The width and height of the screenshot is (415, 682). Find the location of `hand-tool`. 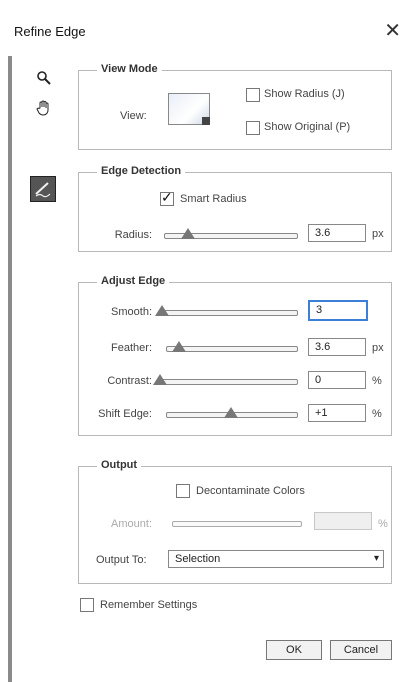

hand-tool is located at coordinates (44, 108).